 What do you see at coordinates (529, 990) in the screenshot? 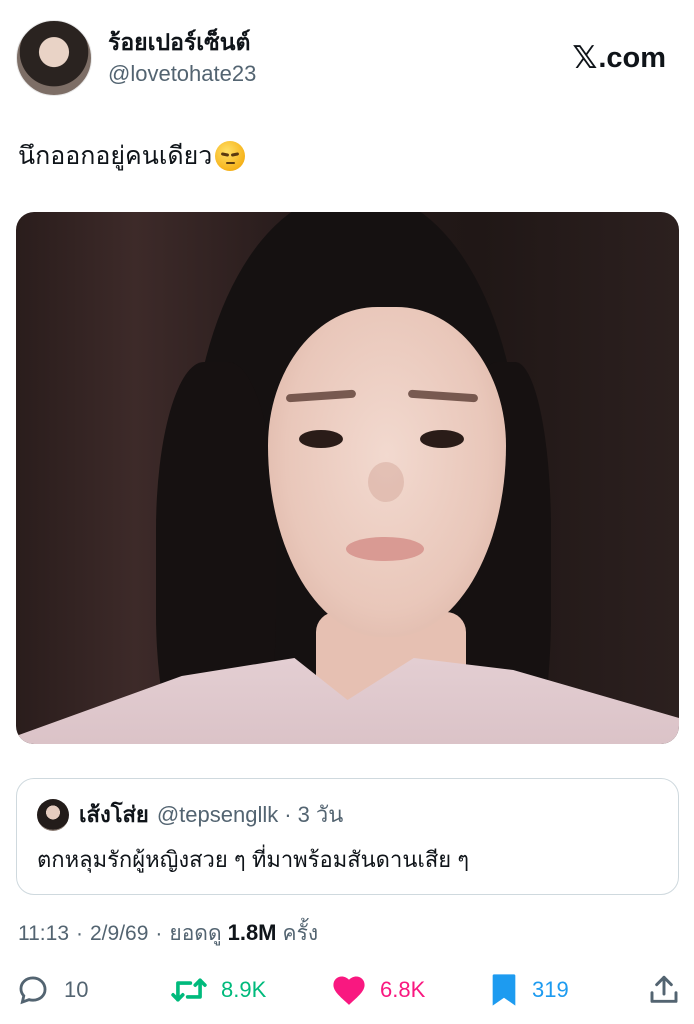
I see `bookmark-button: 319` at bounding box center [529, 990].